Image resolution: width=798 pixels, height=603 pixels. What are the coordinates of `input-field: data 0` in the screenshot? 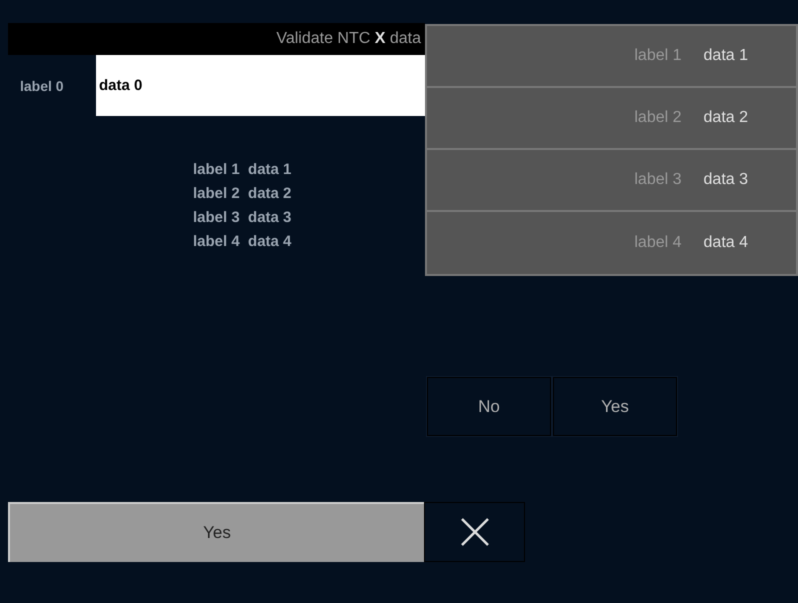 It's located at (260, 85).